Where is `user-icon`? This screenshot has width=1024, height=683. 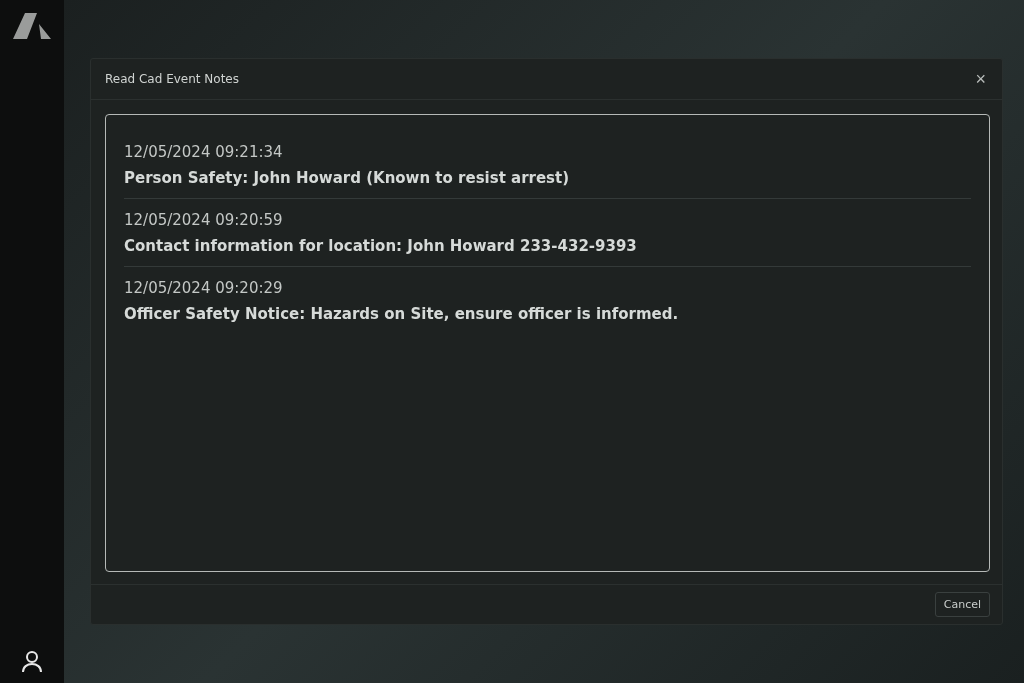
user-icon is located at coordinates (32, 661).